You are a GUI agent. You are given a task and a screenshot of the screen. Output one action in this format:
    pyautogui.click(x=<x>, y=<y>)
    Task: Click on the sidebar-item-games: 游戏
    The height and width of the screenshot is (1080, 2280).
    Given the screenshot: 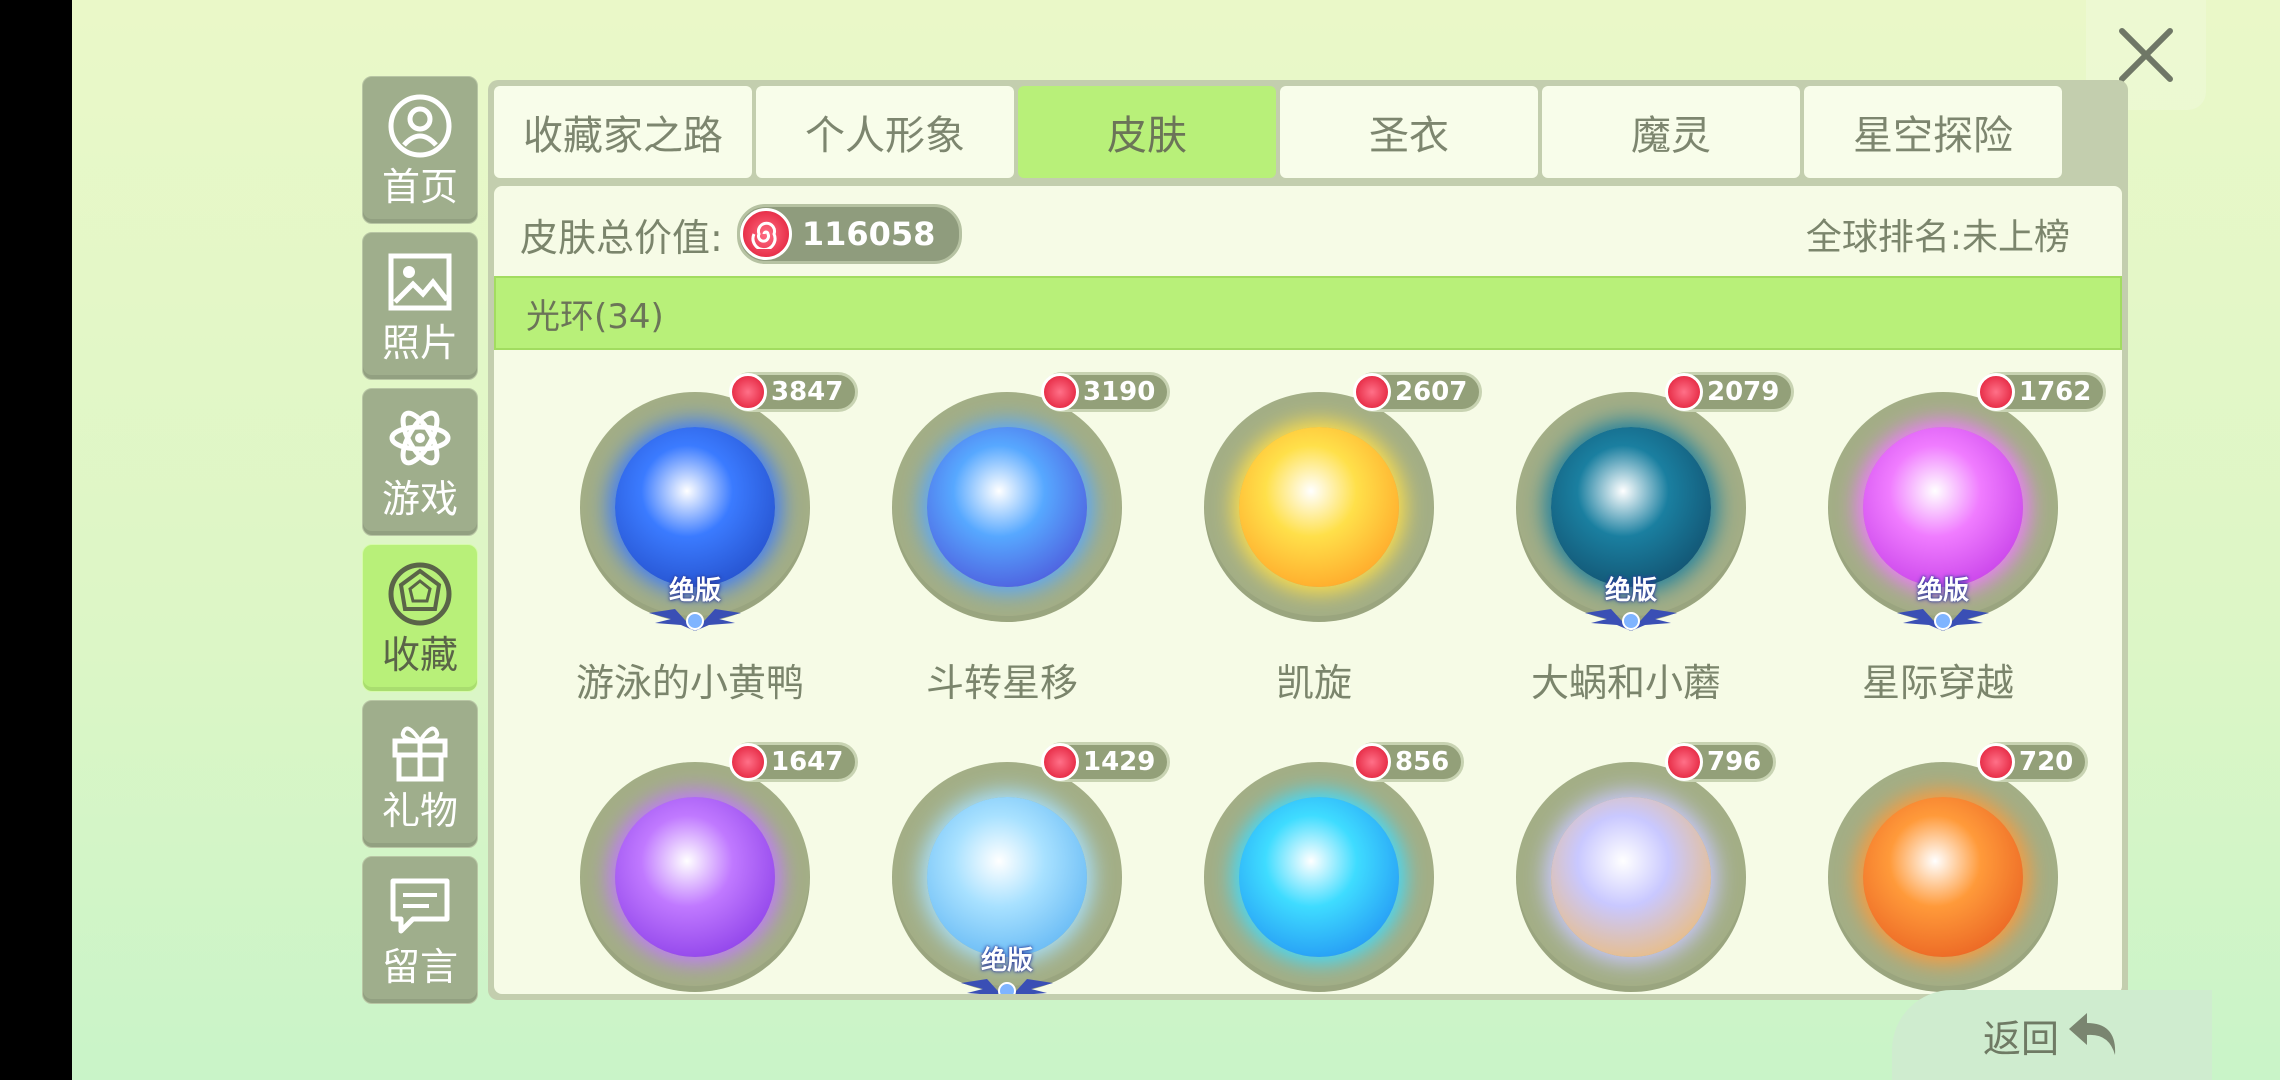 What is the action you would take?
    pyautogui.click(x=420, y=462)
    